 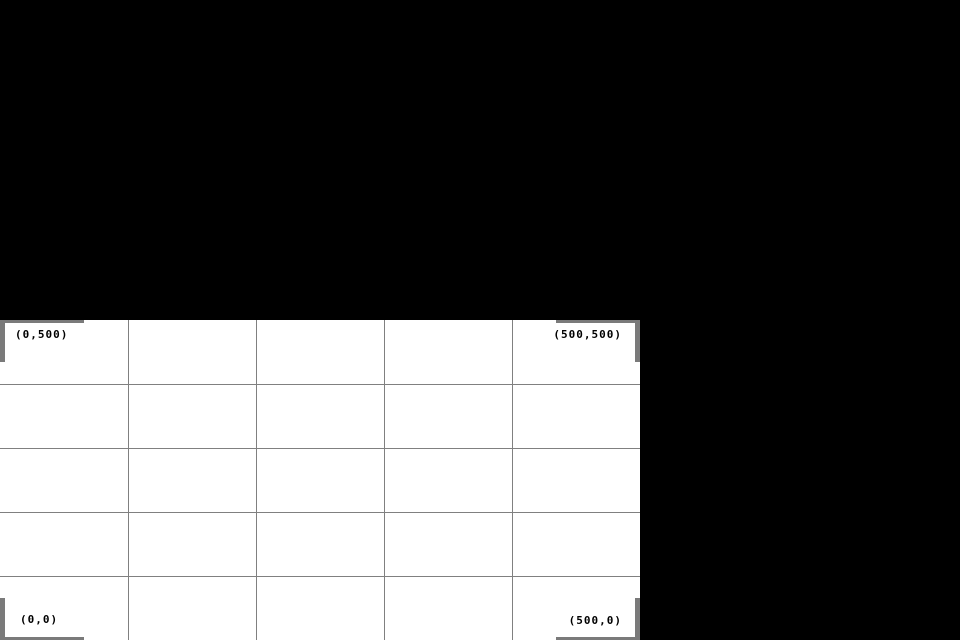 I want to click on top-right-coordinate-label: (500,500), so click(x=587, y=334).